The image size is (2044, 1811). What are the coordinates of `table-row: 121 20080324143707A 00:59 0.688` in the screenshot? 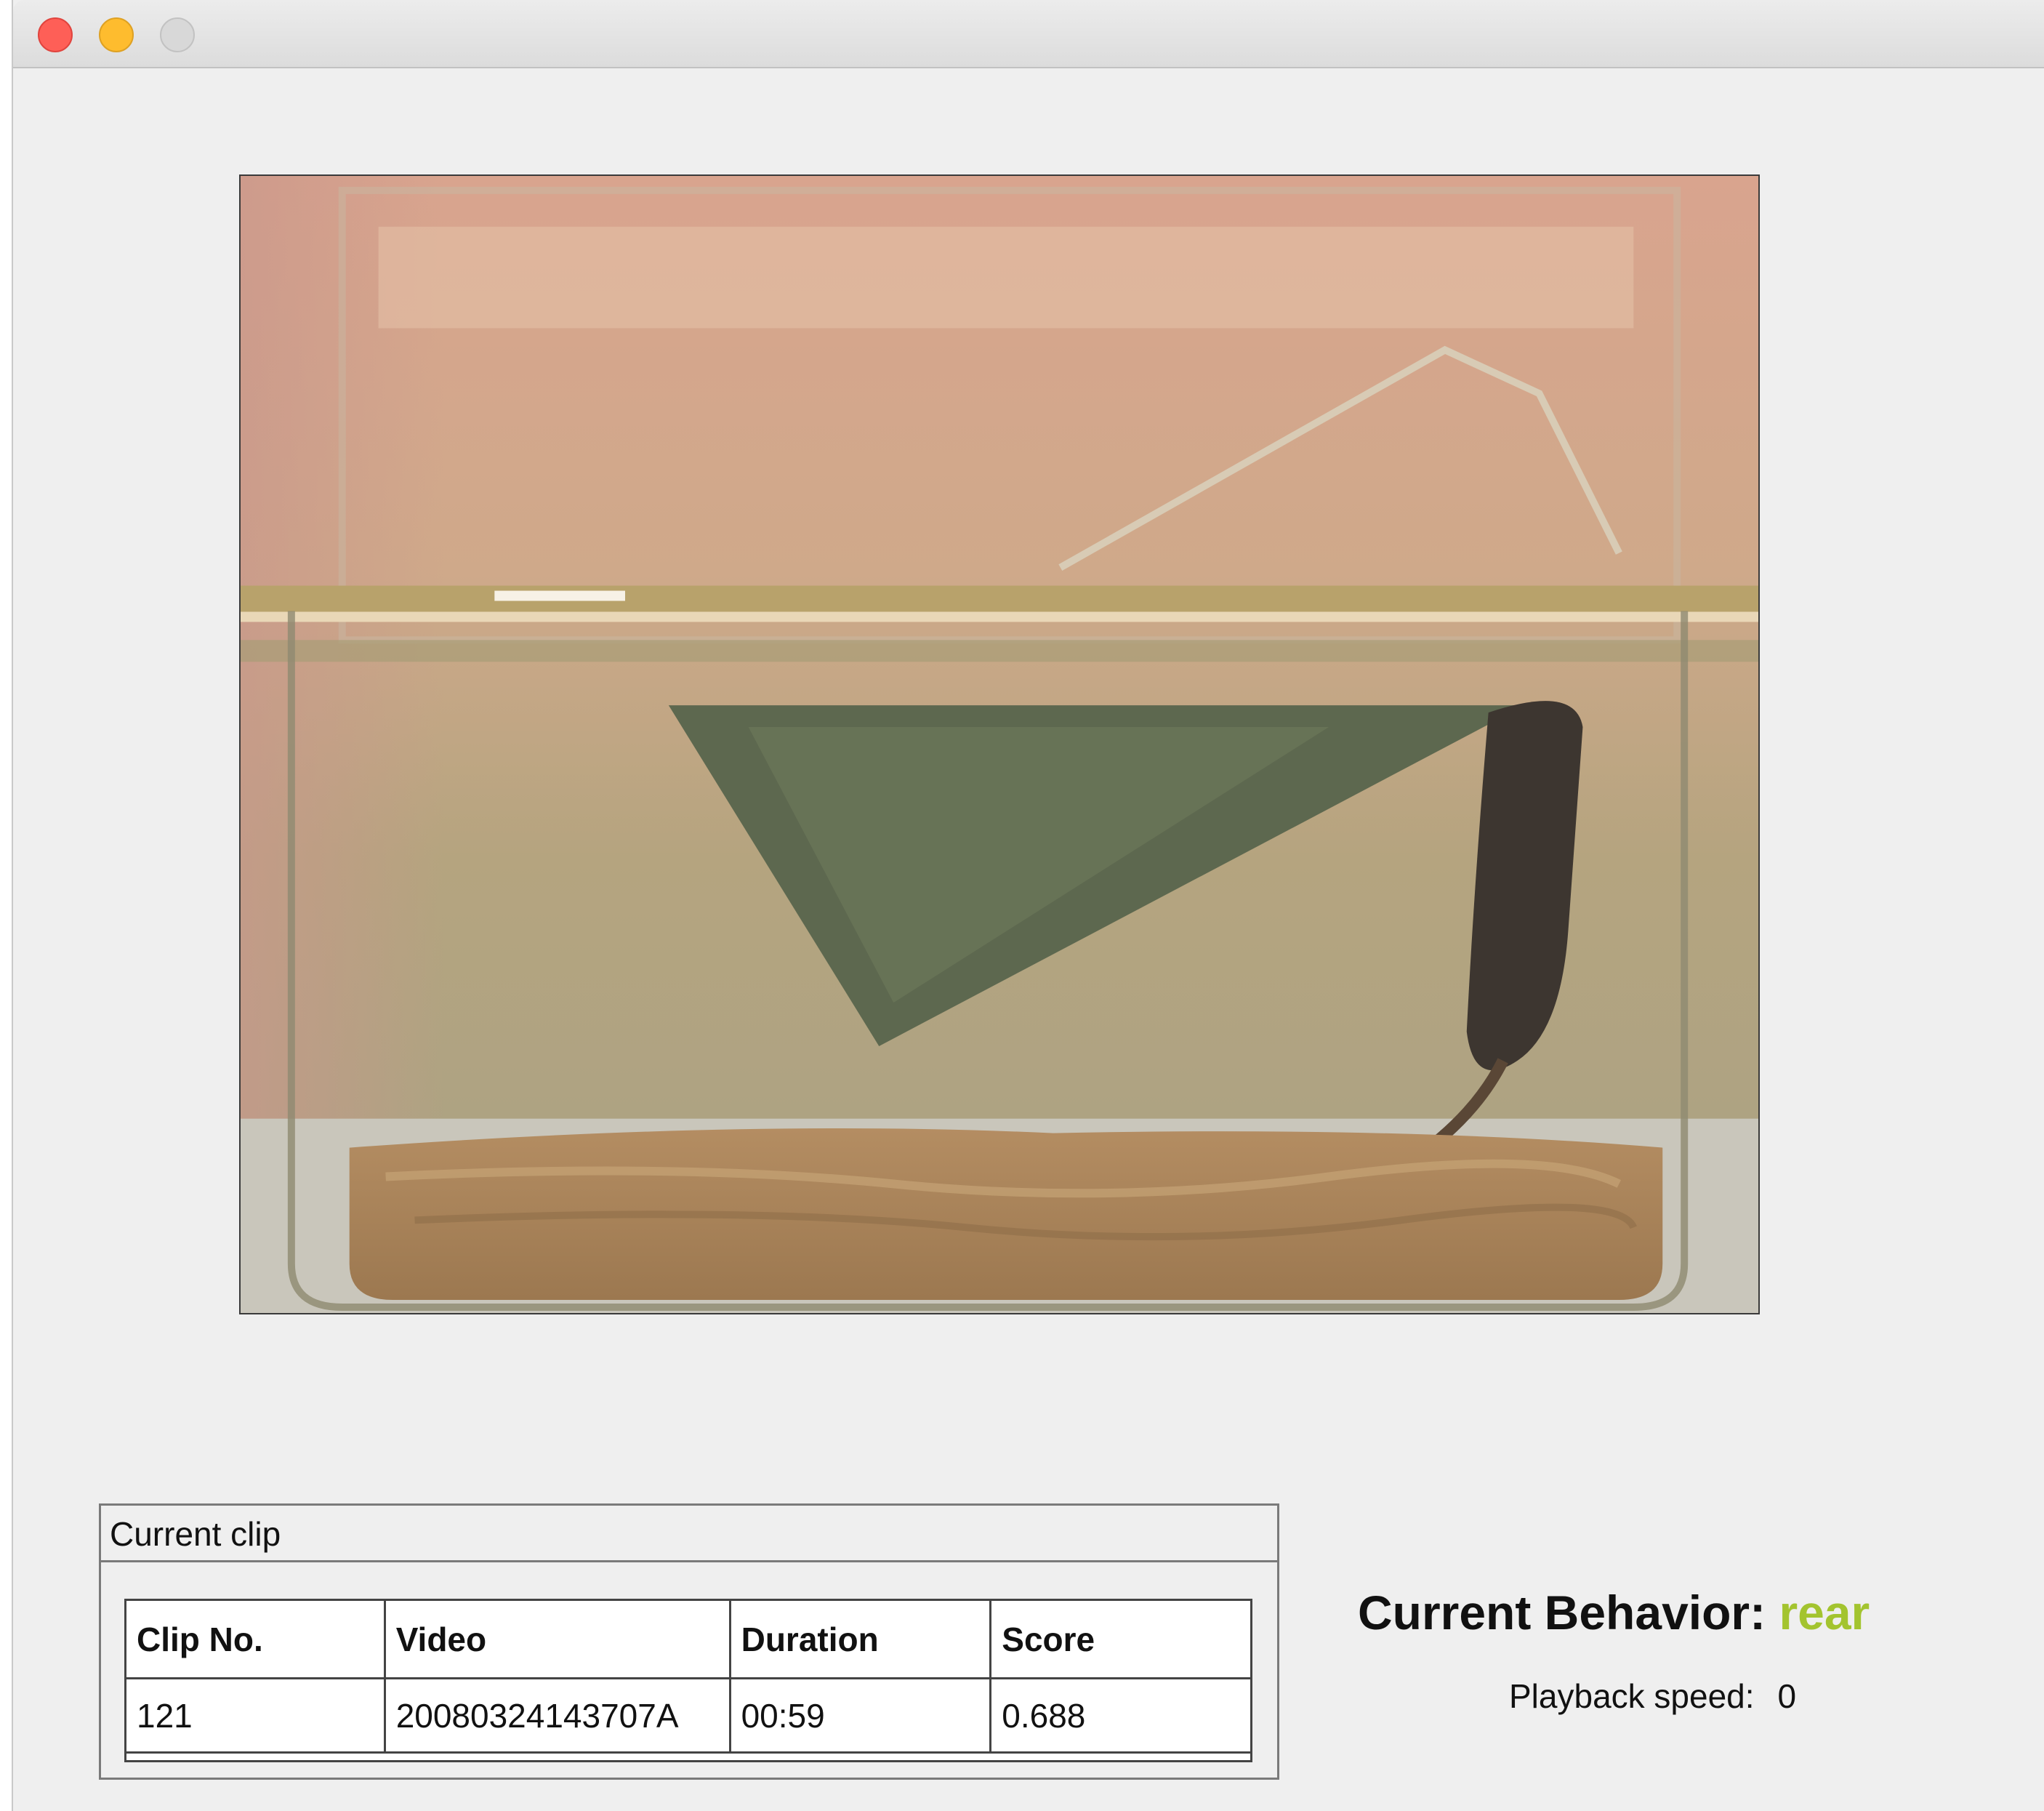 It's located at (688, 1716).